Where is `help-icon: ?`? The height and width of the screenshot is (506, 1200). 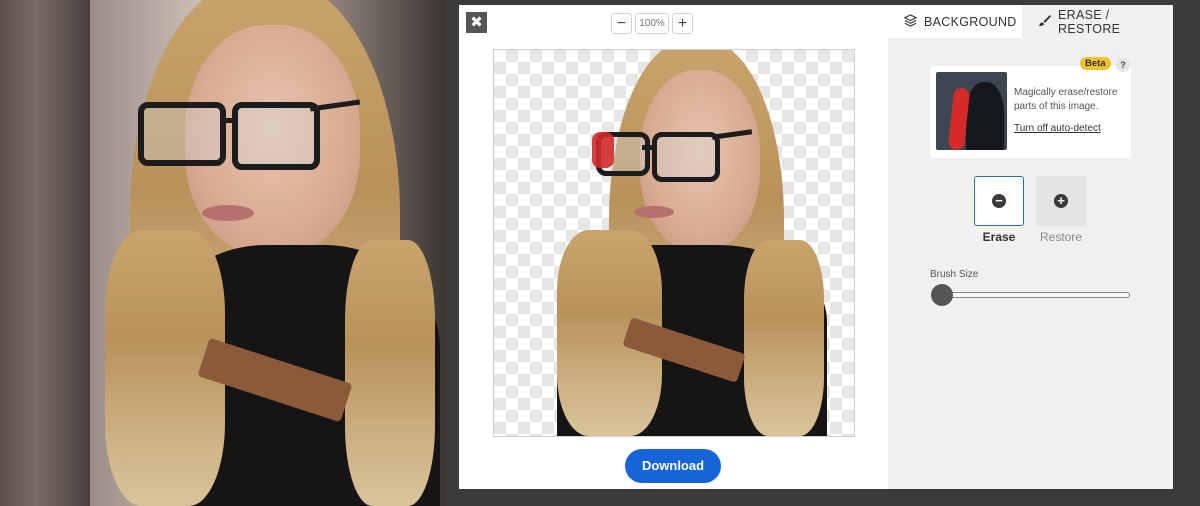
help-icon: ? is located at coordinates (1123, 65).